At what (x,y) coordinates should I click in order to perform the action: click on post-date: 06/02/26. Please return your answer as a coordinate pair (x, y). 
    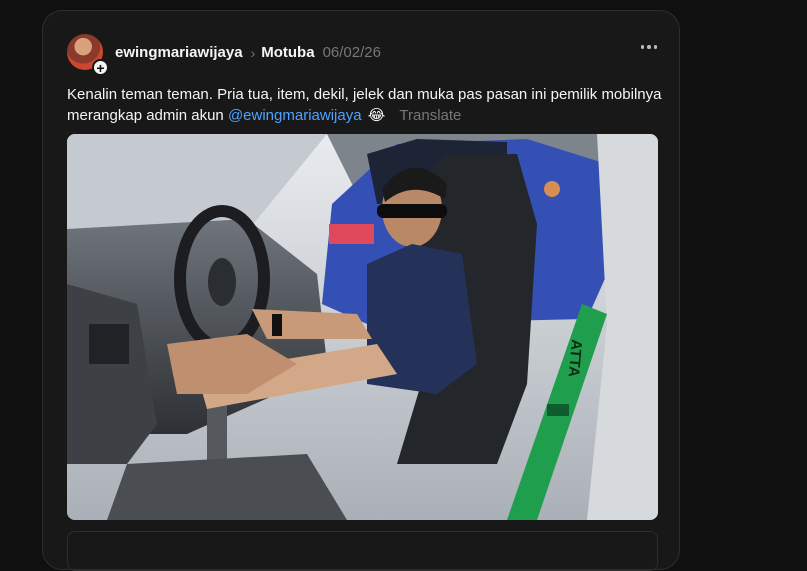
    Looking at the image, I should click on (352, 52).